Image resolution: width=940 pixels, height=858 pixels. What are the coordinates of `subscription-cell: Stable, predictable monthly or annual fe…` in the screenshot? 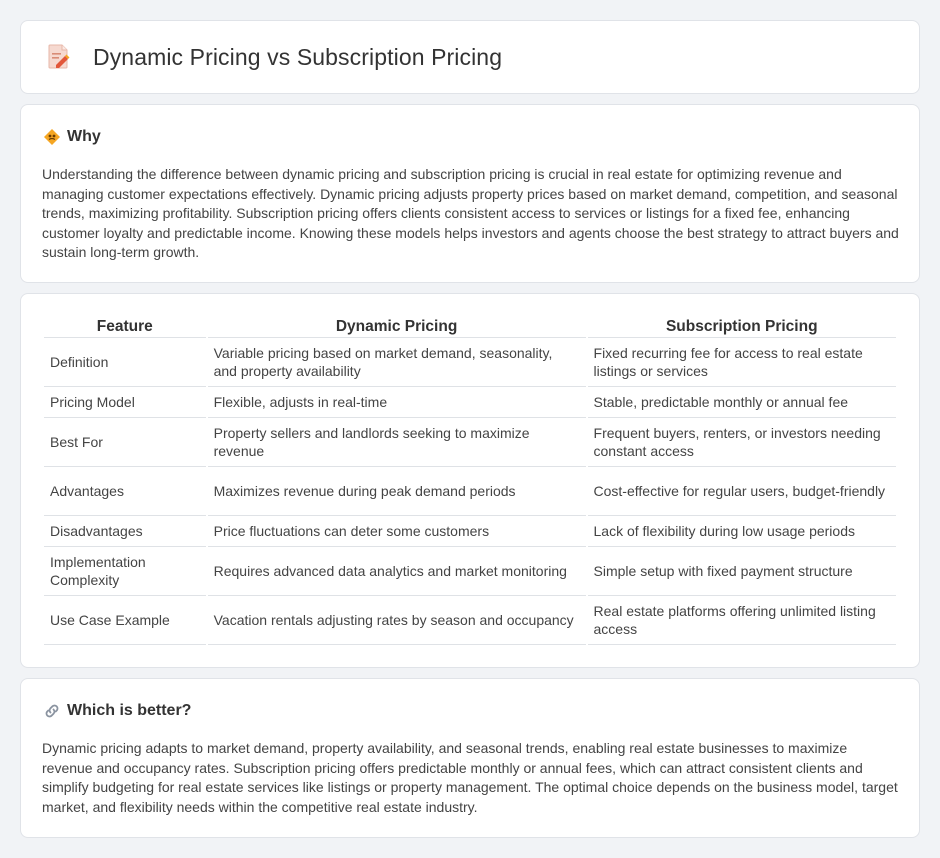 It's located at (741, 402).